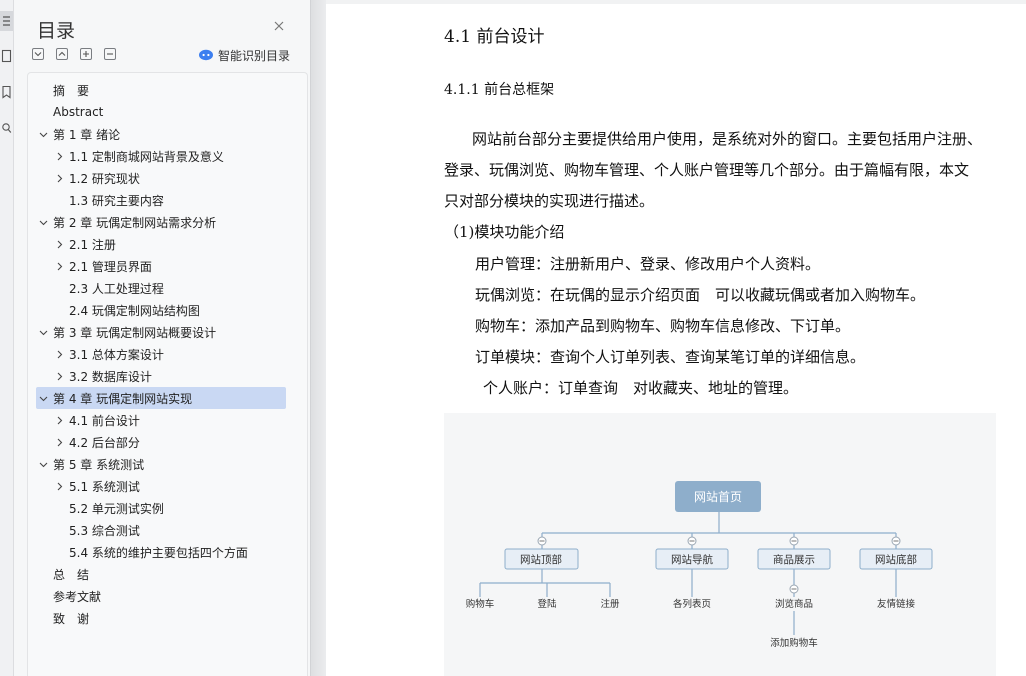  I want to click on leaf-node-label: 登陆, so click(547, 604).